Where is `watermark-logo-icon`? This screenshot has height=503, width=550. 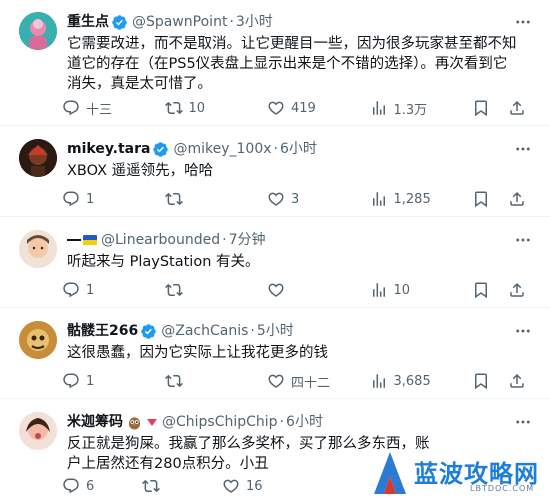
watermark-logo-icon is located at coordinates (390, 473).